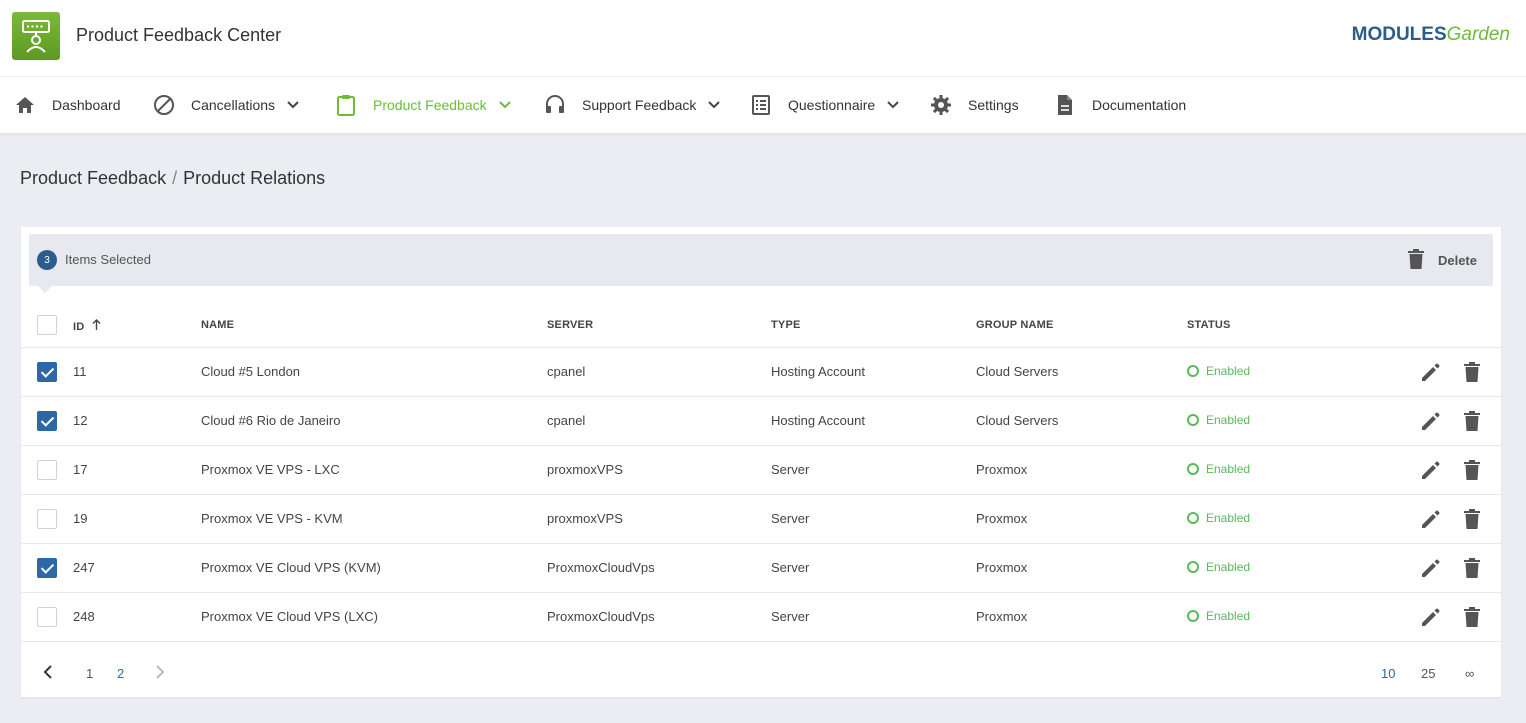 The height and width of the screenshot is (723, 1526). Describe the element at coordinates (86, 105) in the screenshot. I see `nav-label: Dashboard` at that location.